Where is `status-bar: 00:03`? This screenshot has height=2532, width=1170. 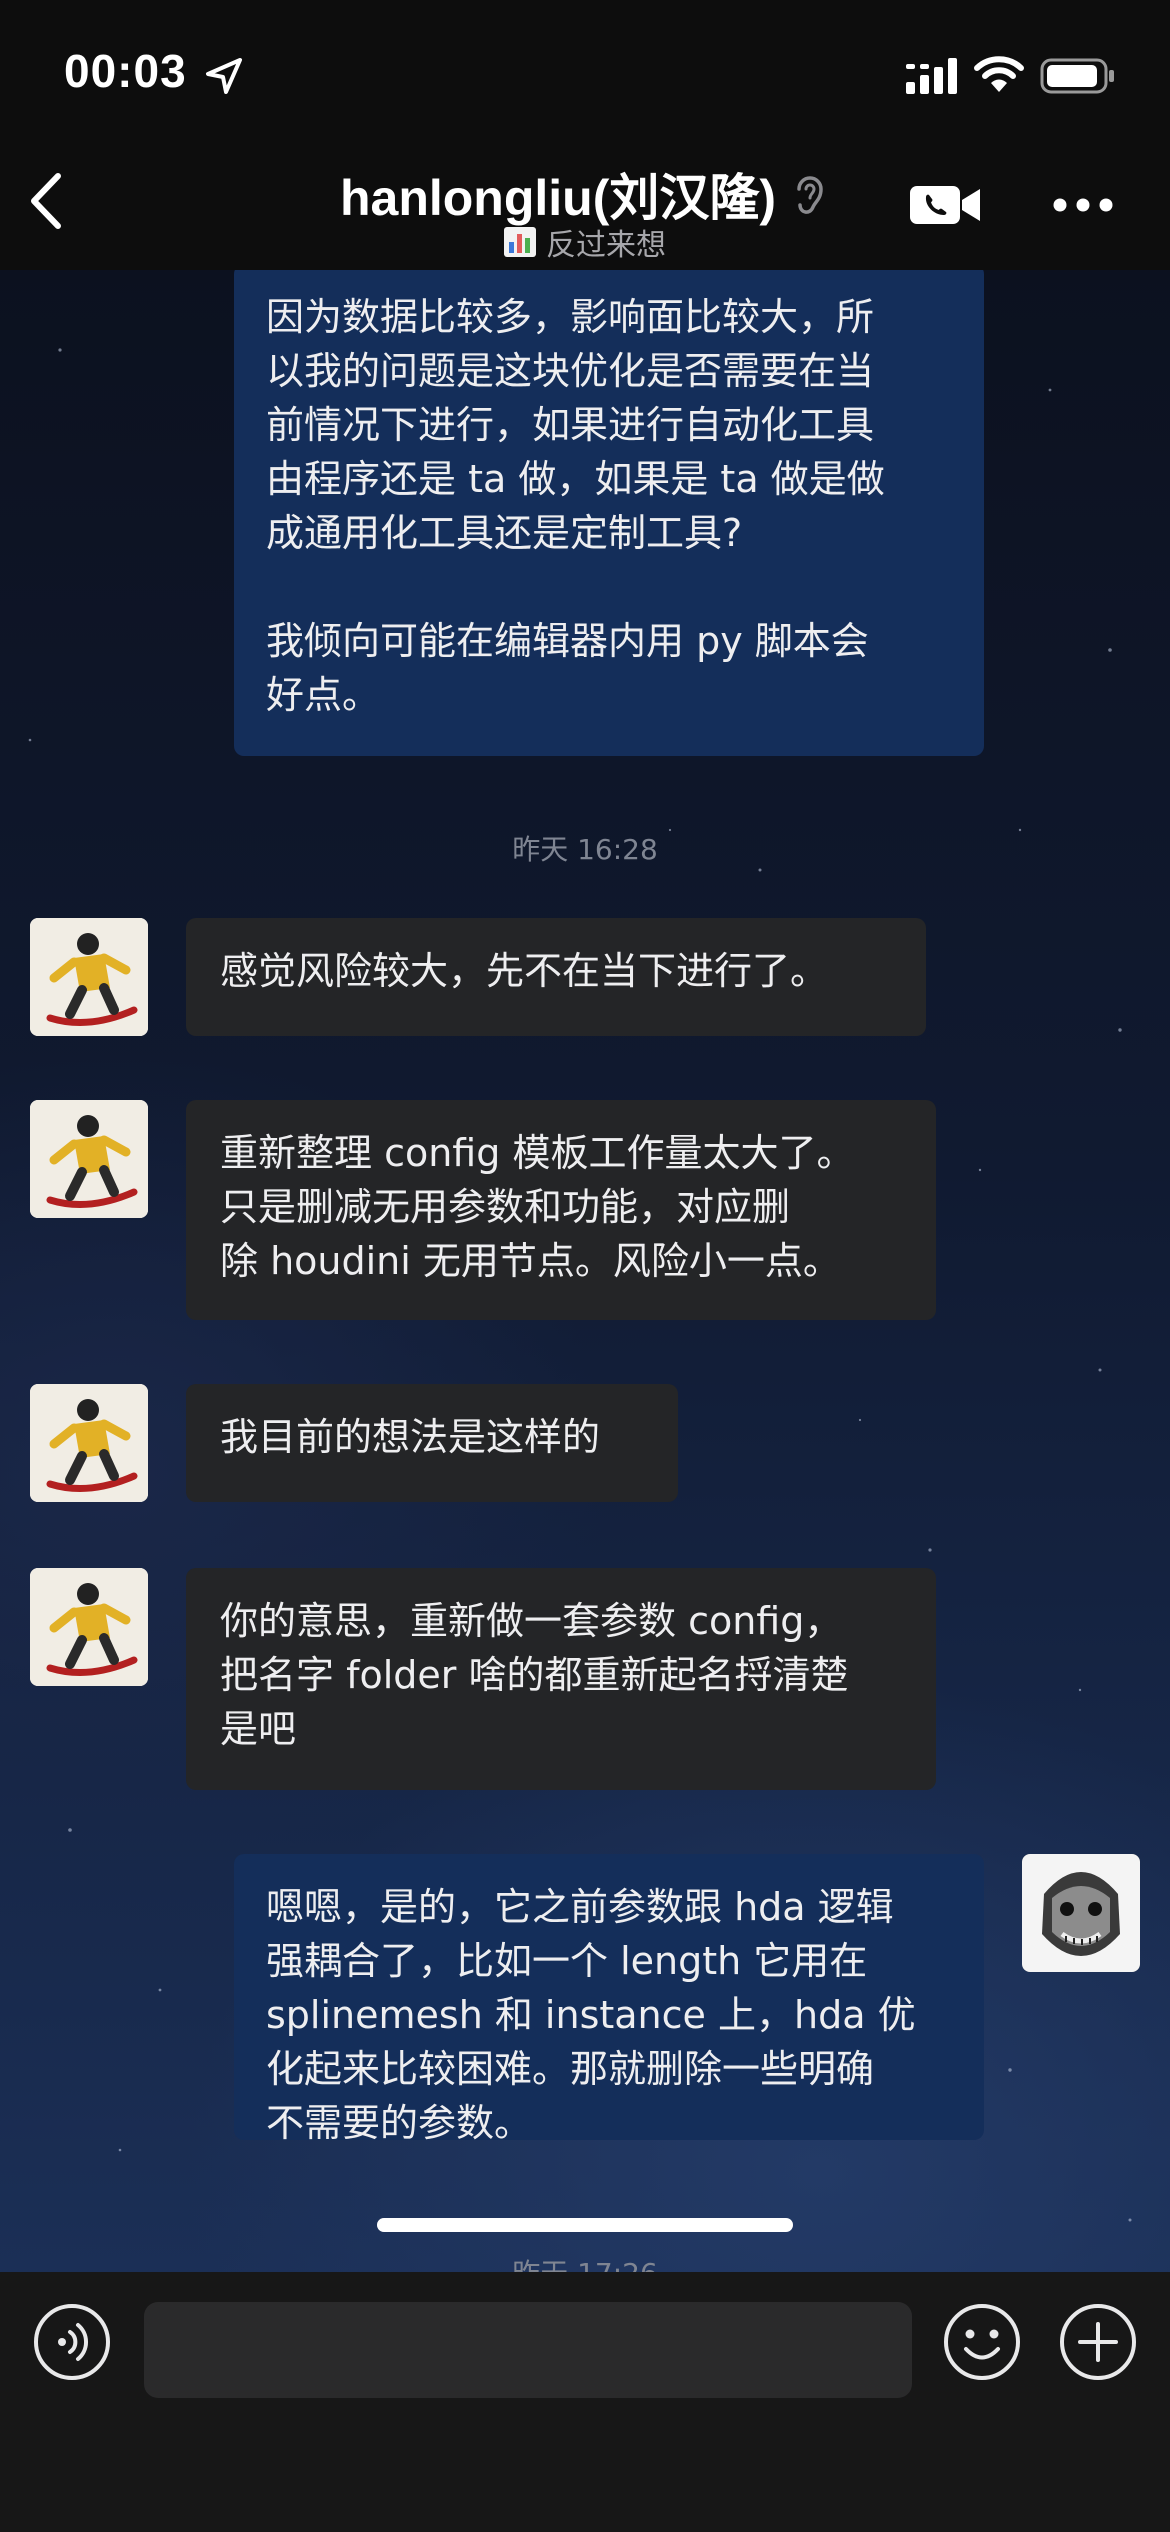 status-bar: 00:03 is located at coordinates (585, 70).